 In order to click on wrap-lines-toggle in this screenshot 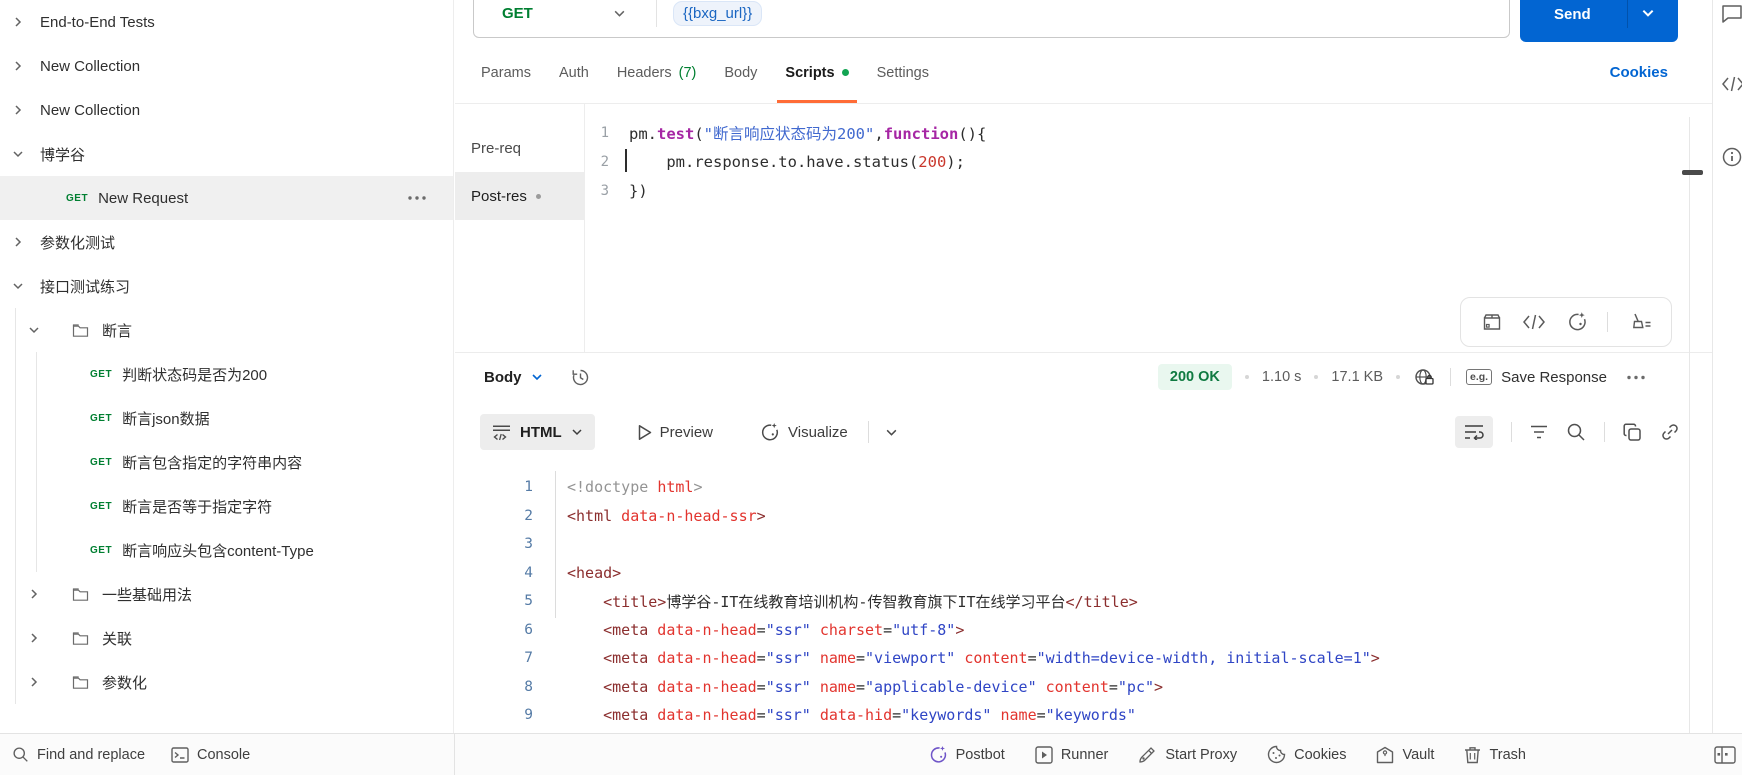, I will do `click(1474, 432)`.